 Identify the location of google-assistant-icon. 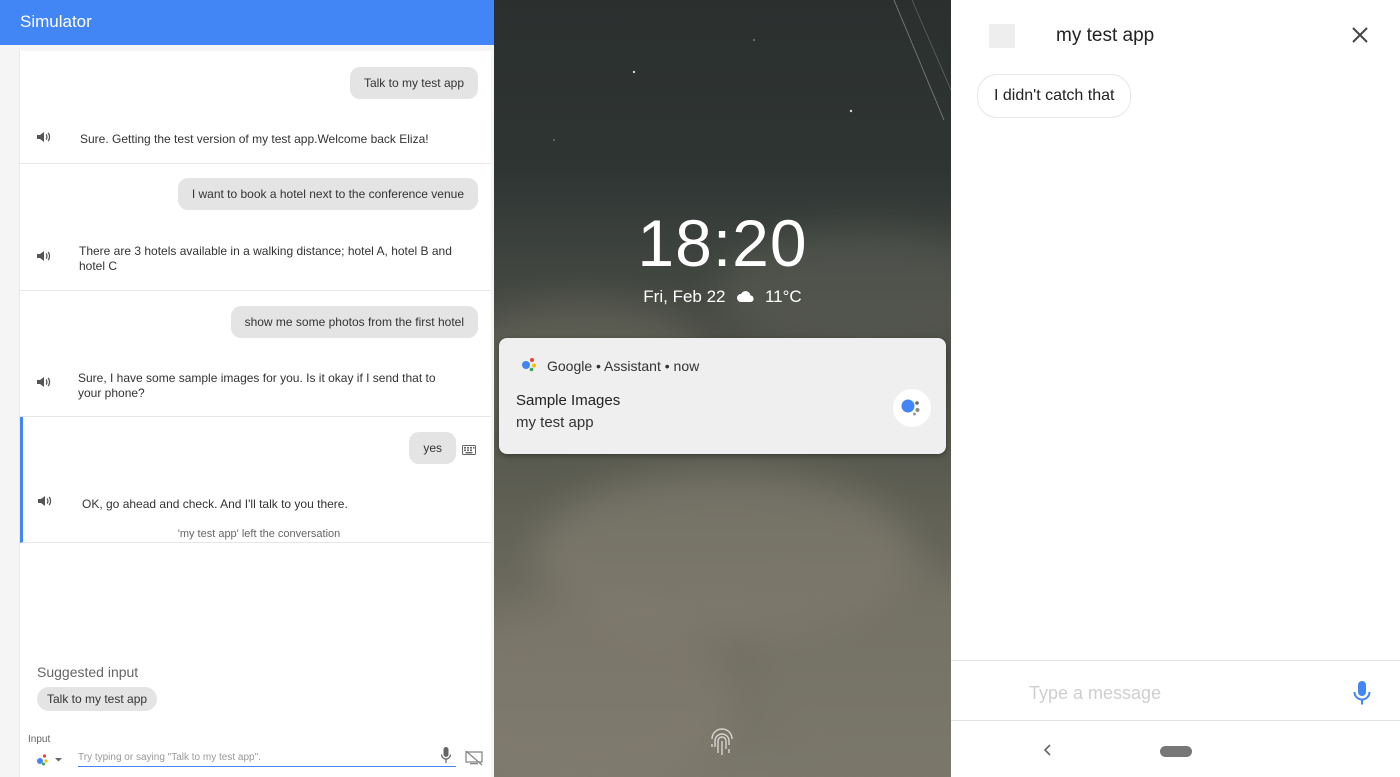
(529, 365).